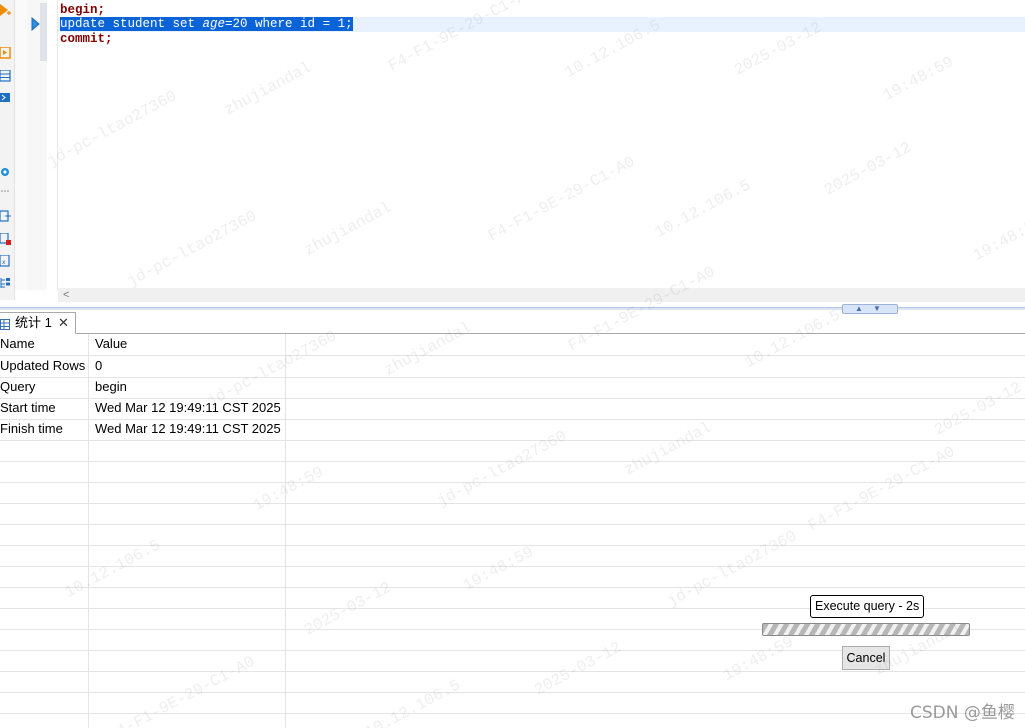  I want to click on table-row: Updated Rows 0, so click(512, 367).